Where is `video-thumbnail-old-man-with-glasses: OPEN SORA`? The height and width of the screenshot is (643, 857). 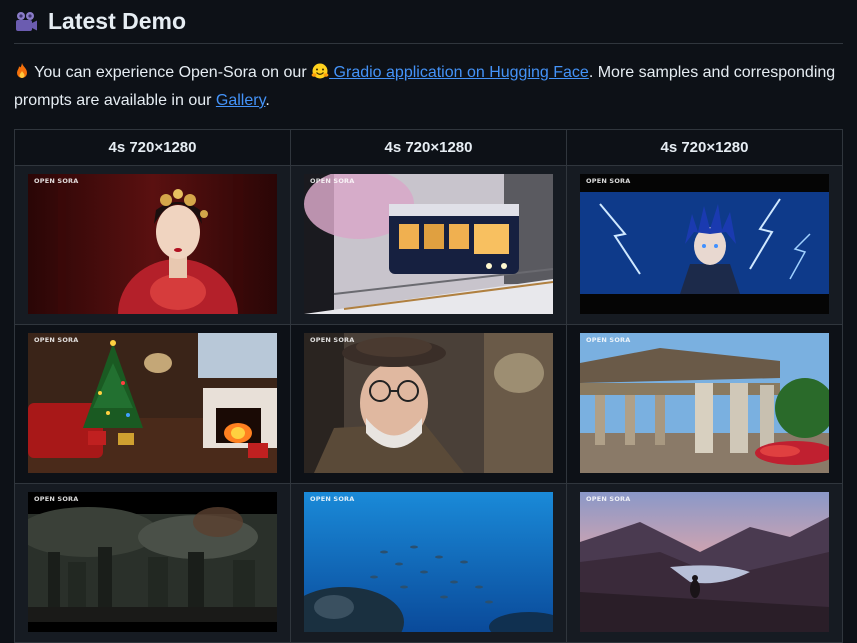 video-thumbnail-old-man-with-glasses: OPEN SORA is located at coordinates (428, 403).